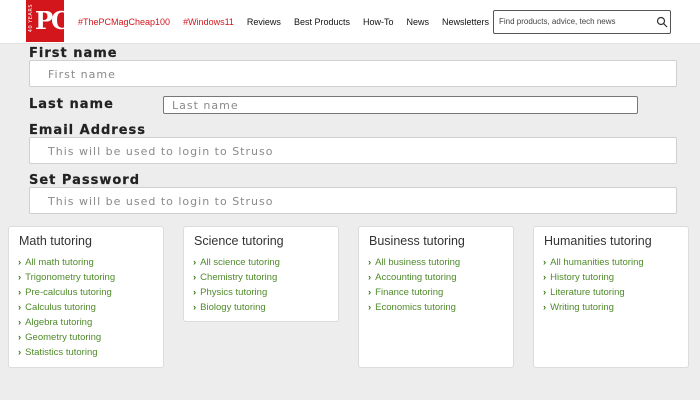 This screenshot has height=400, width=700. Describe the element at coordinates (71, 104) in the screenshot. I see `last-name-label: Last name` at that location.